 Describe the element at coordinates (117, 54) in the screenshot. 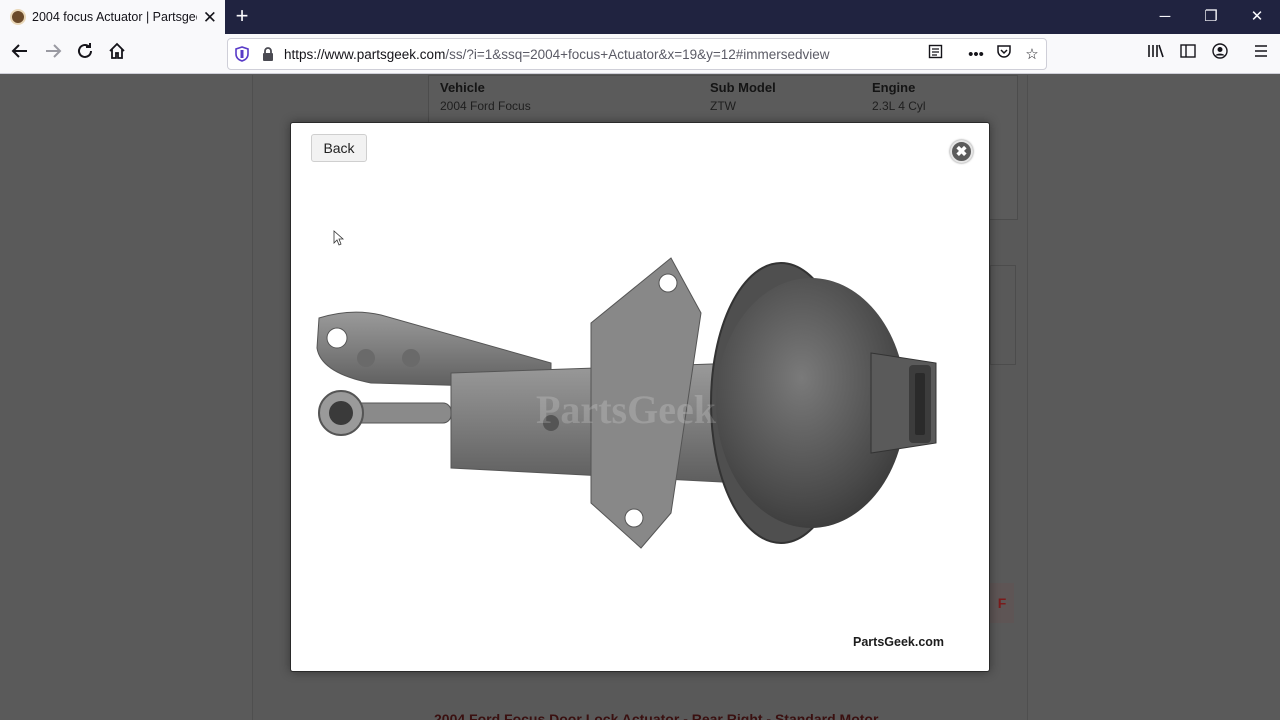

I see `home-icon` at that location.